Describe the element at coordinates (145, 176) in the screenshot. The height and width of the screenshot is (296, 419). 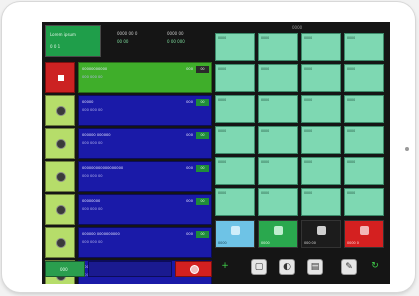
I see `channel-bar: 000000000000000000 000 000 00 000 00` at that location.